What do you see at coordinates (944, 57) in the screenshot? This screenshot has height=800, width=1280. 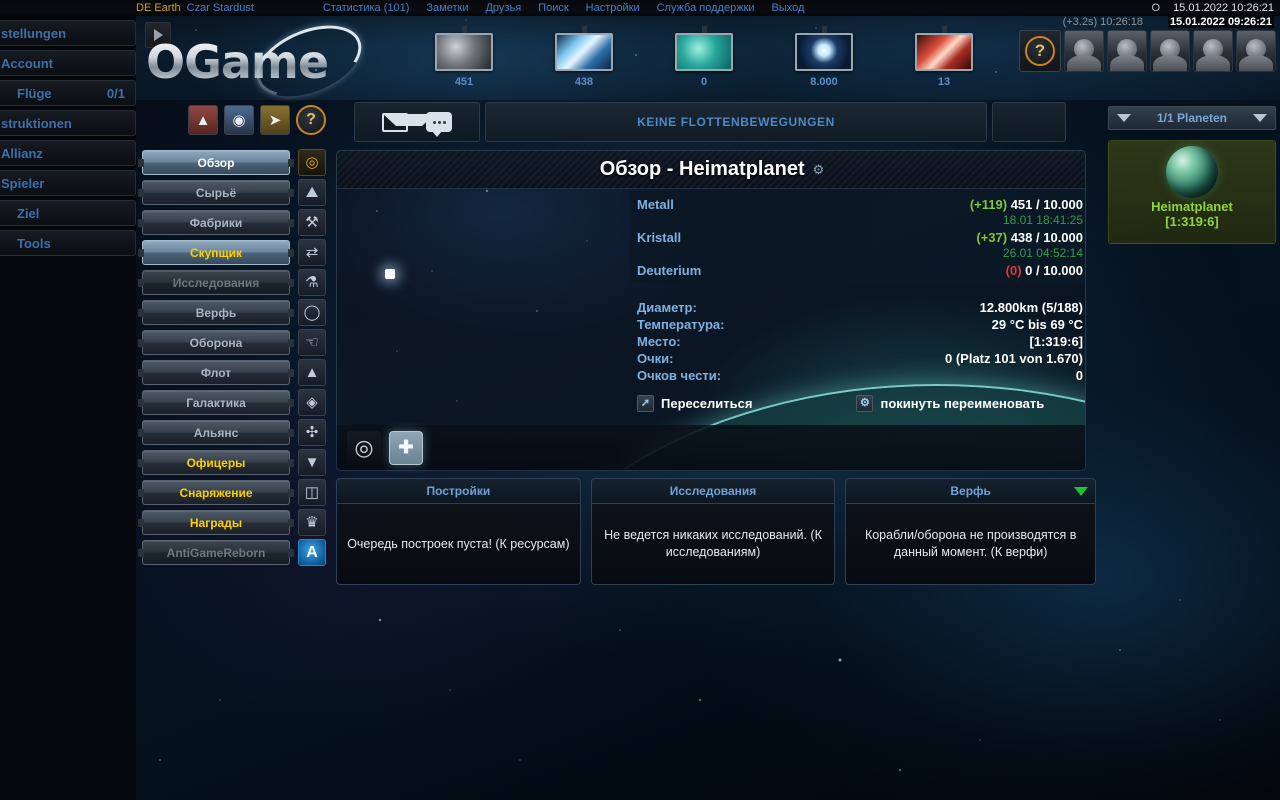 I see `resource-darkmatter: 13` at bounding box center [944, 57].